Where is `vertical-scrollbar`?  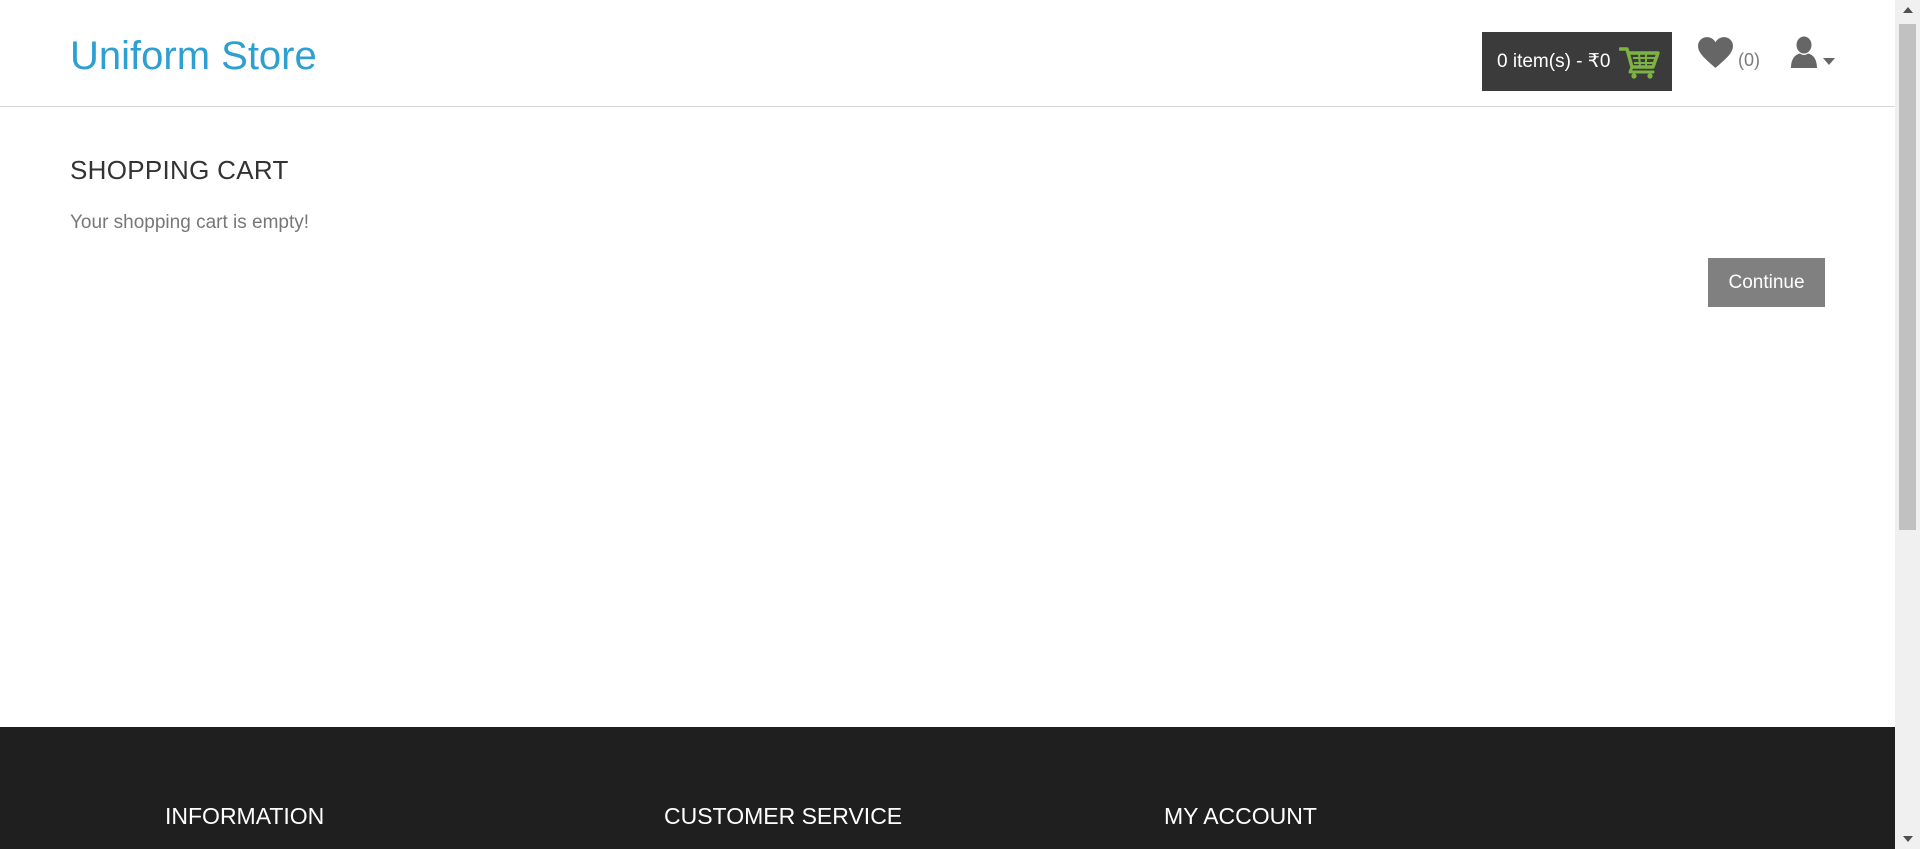
vertical-scrollbar is located at coordinates (1907, 424).